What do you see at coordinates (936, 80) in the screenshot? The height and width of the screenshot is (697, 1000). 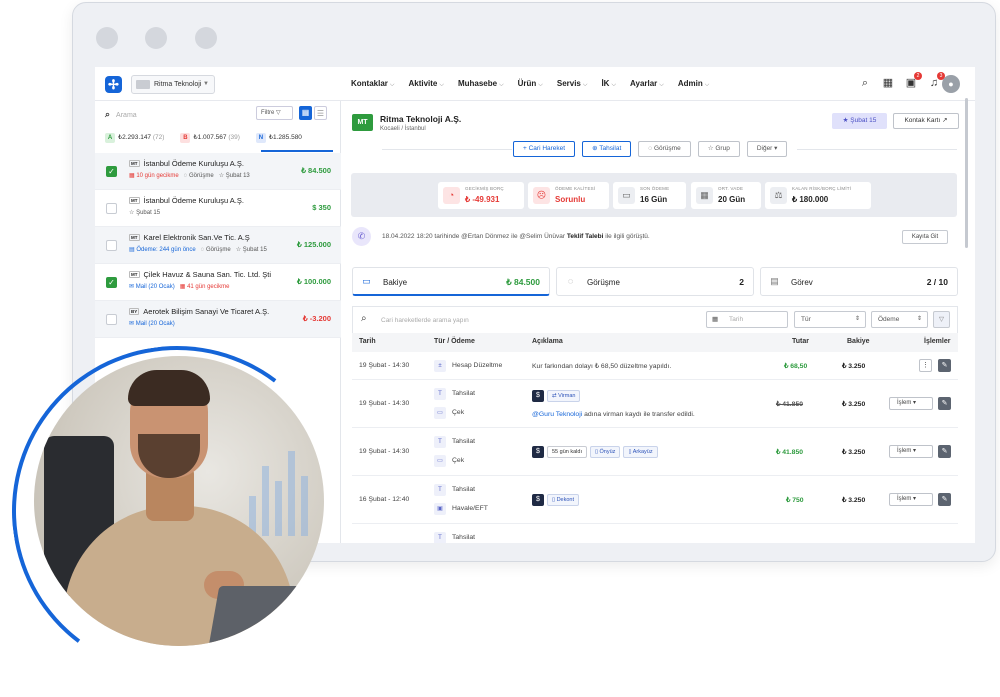 I see `bell-icon: ♫ 3` at bounding box center [936, 80].